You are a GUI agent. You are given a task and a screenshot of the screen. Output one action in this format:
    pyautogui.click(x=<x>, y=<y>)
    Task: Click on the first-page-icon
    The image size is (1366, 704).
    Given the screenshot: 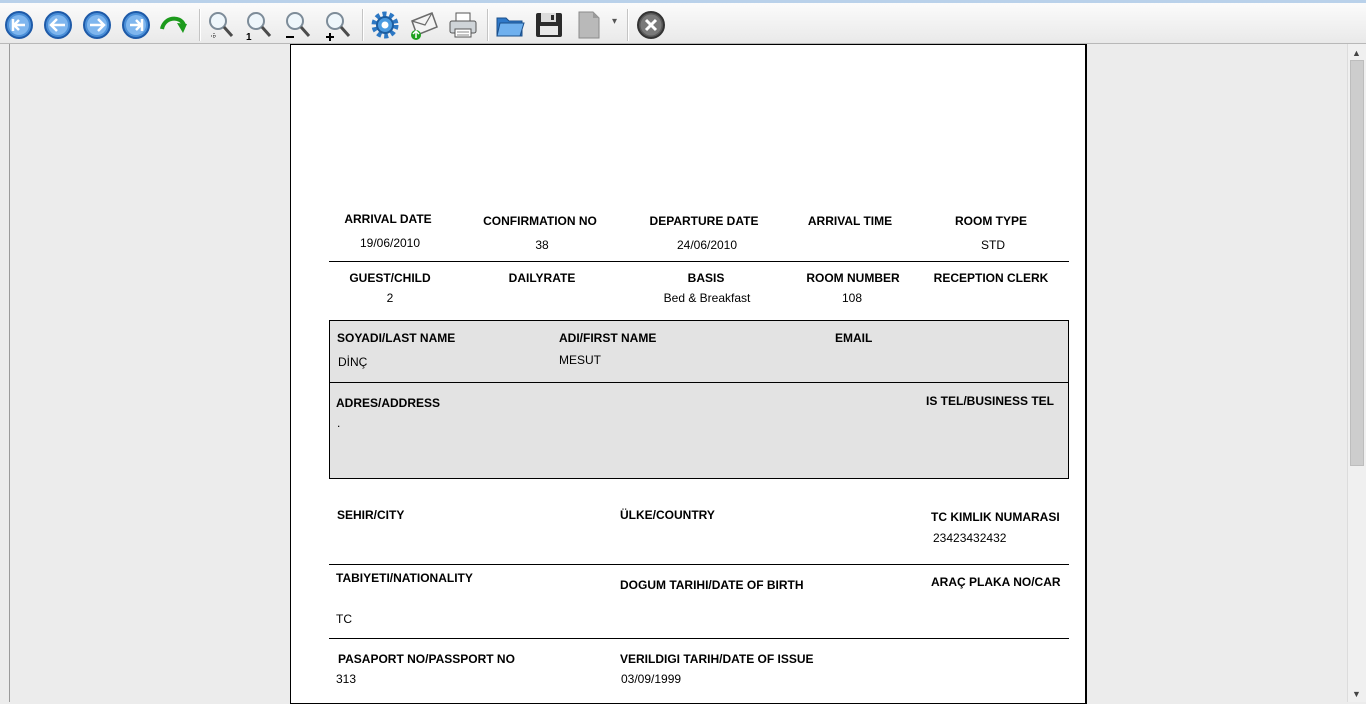 What is the action you would take?
    pyautogui.click(x=19, y=25)
    